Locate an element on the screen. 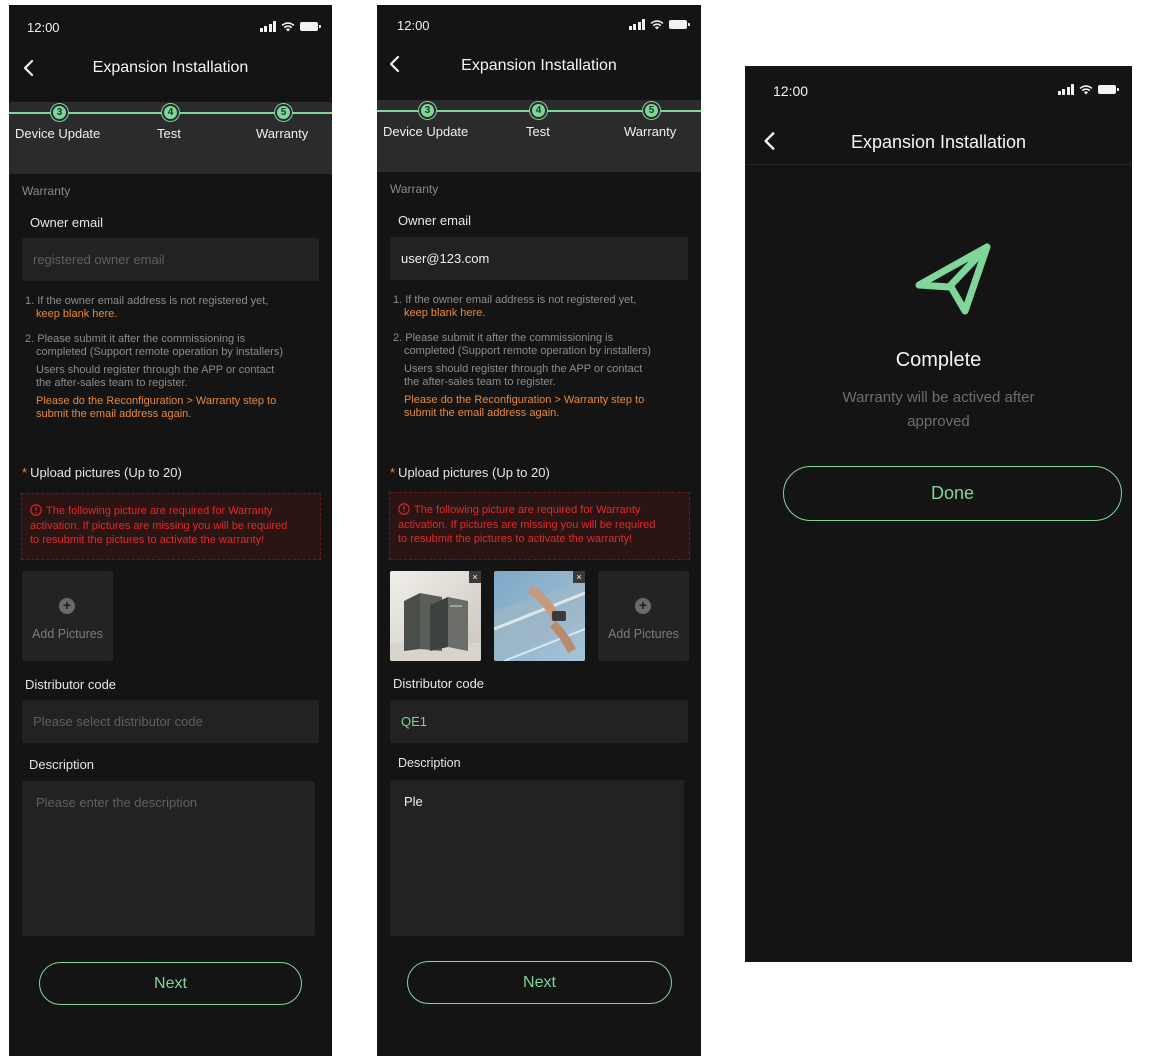  battery-install-photo is located at coordinates (435, 616).